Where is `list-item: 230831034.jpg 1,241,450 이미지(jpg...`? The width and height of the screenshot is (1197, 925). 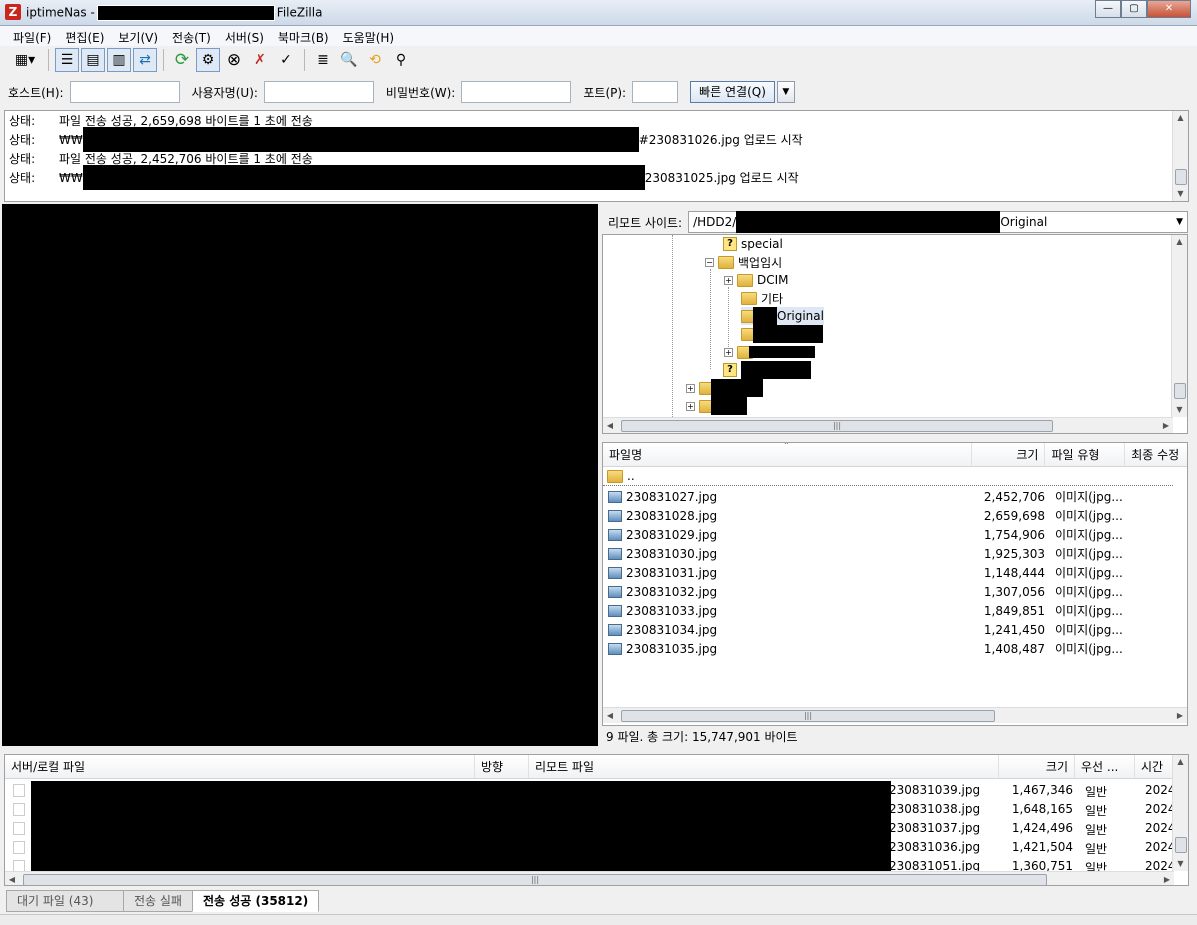 list-item: 230831034.jpg 1,241,450 이미지(jpg... is located at coordinates (895, 629).